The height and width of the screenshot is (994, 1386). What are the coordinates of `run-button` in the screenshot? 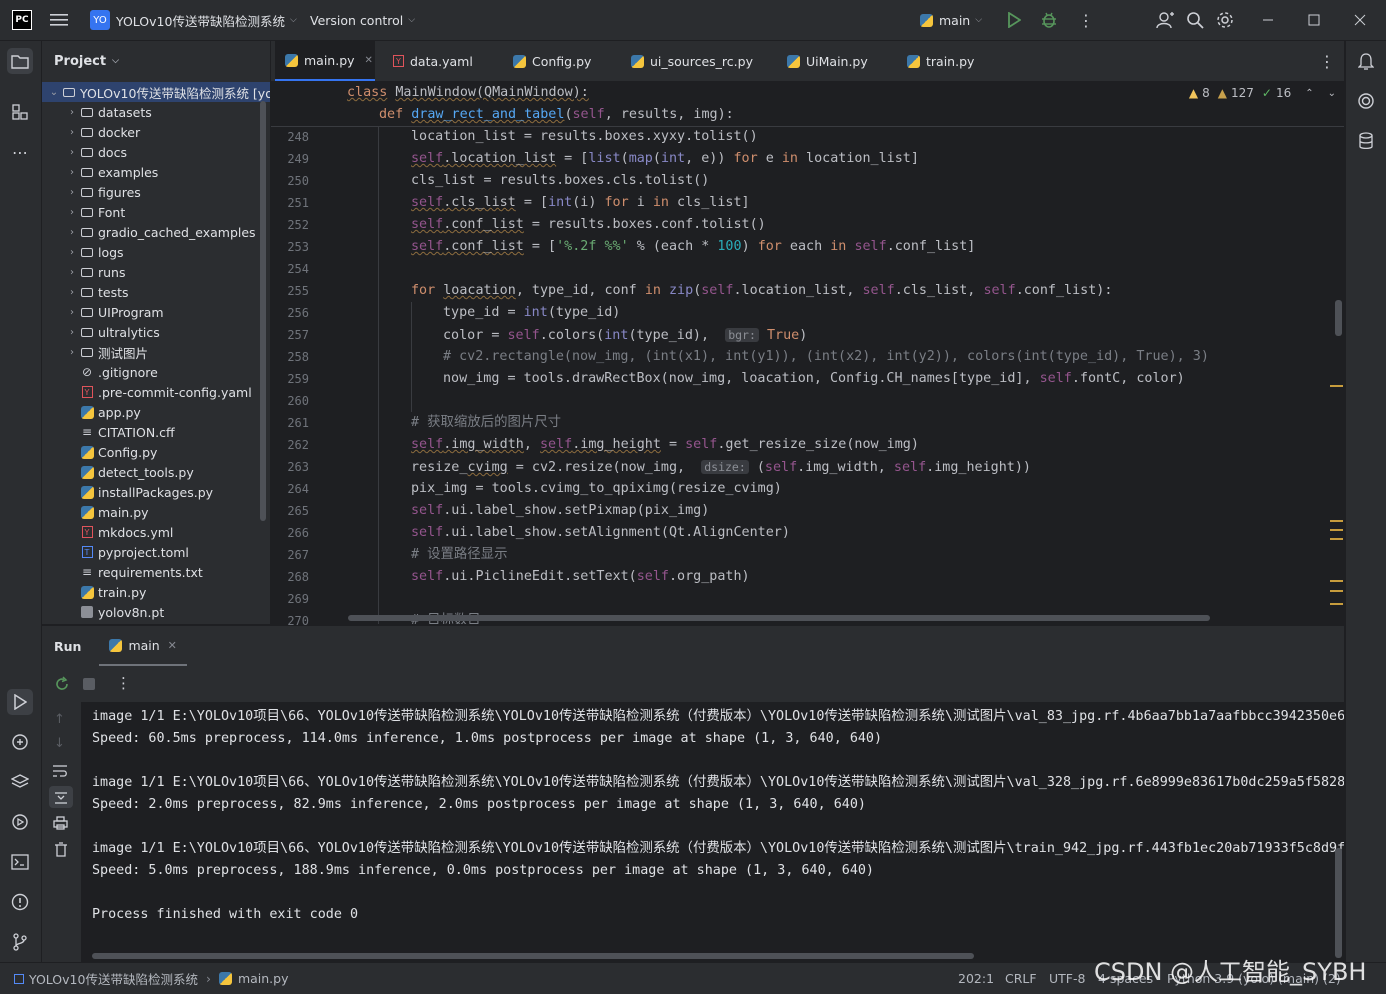 It's located at (1014, 20).